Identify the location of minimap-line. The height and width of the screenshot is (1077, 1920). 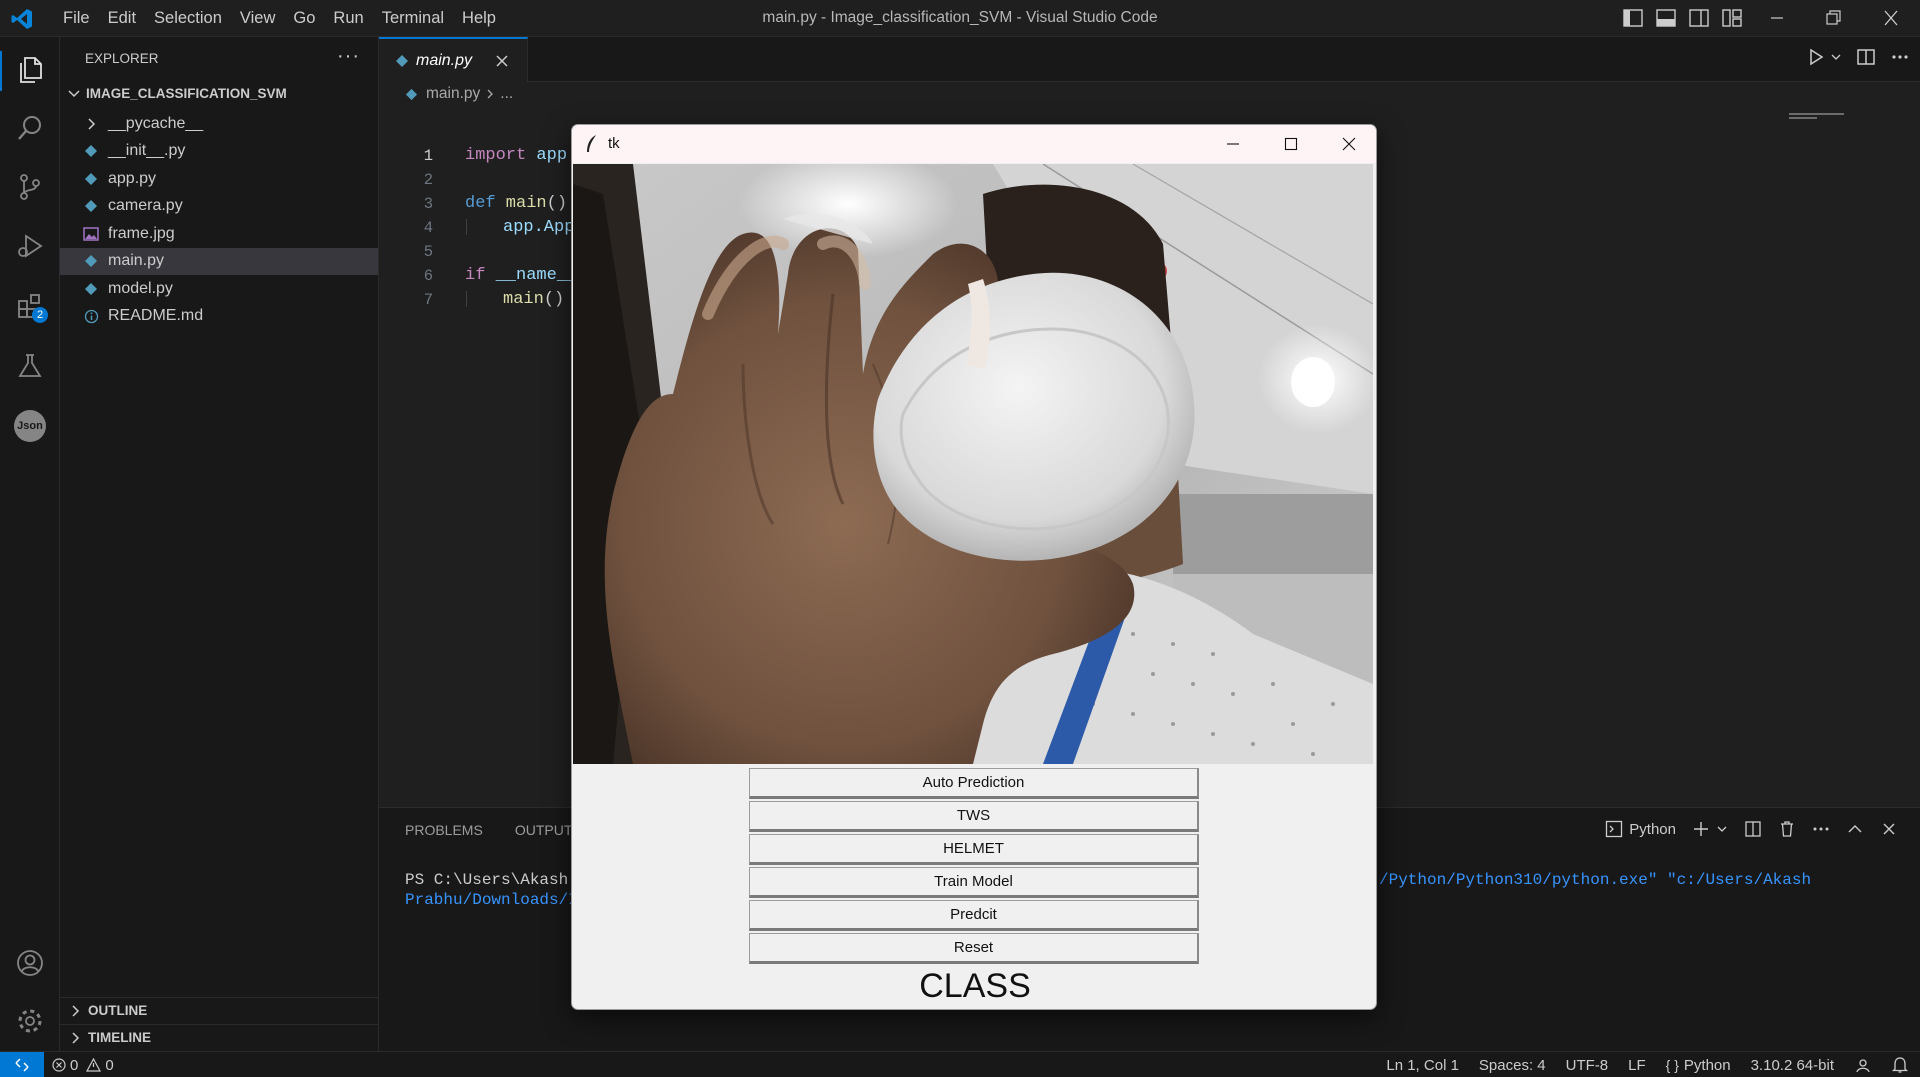
(1816, 114).